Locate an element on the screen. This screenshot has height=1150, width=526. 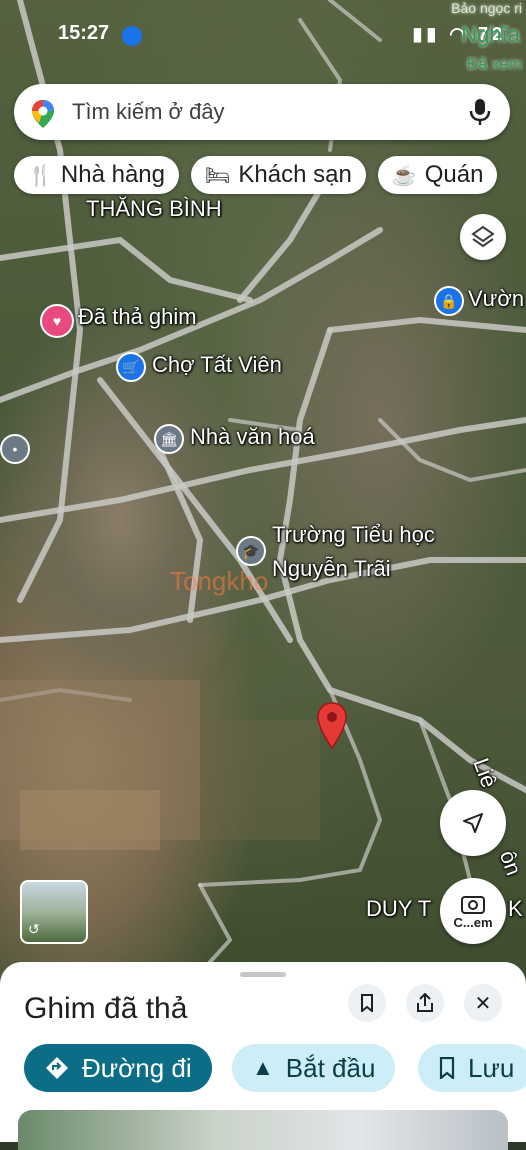
corner-label-3: Đã xem is located at coordinates (494, 64).